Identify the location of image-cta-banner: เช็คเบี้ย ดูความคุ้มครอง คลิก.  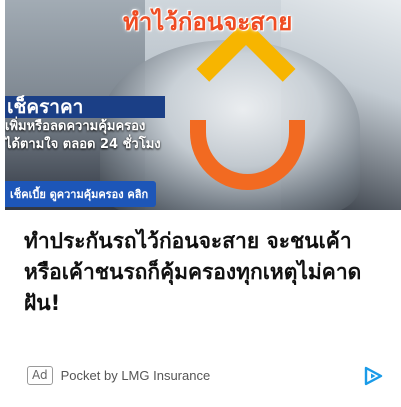
(81, 194).